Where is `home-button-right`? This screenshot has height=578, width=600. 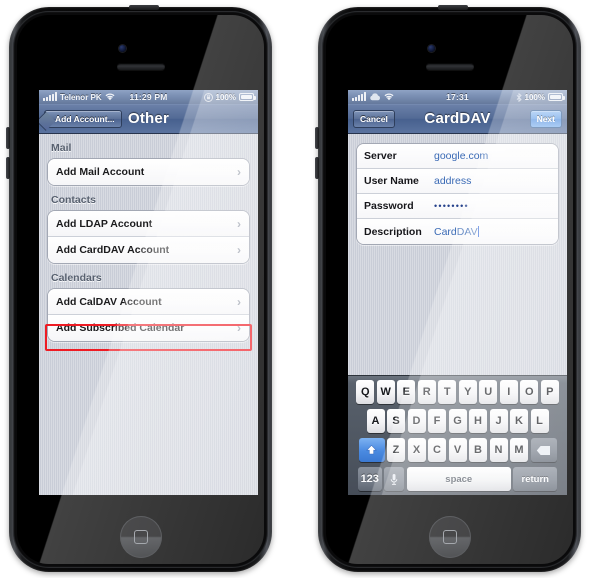 home-button-right is located at coordinates (449, 537).